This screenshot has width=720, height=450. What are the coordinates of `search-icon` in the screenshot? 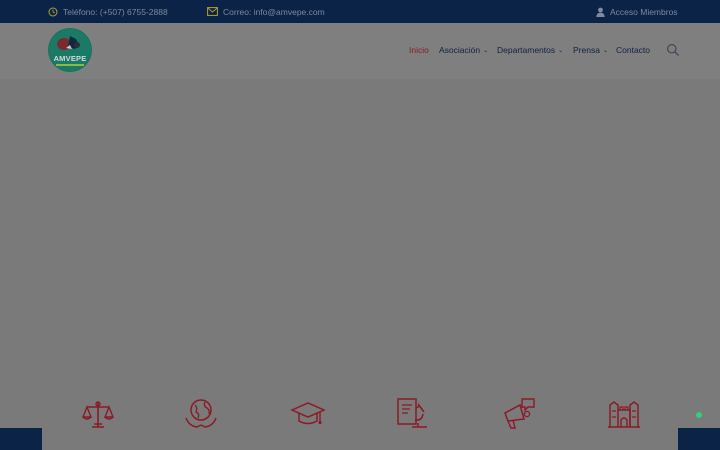 It's located at (673, 50).